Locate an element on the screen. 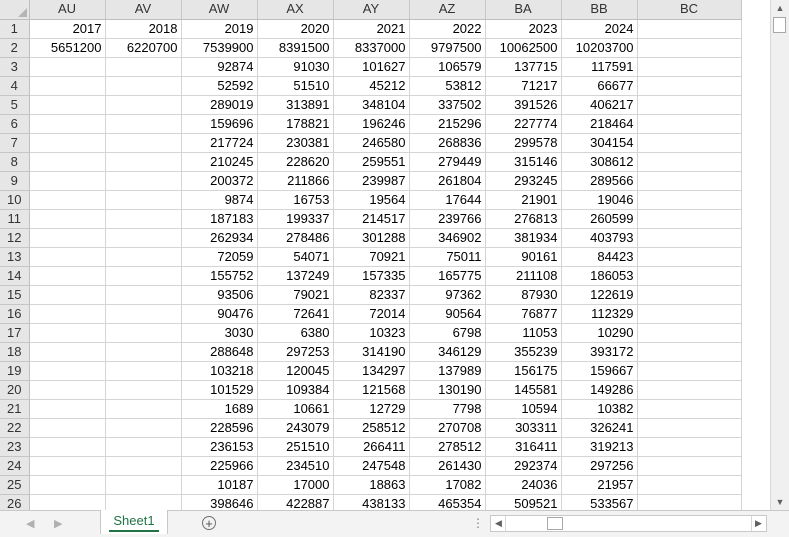  cell-ax-9: 211866 is located at coordinates (295, 181).